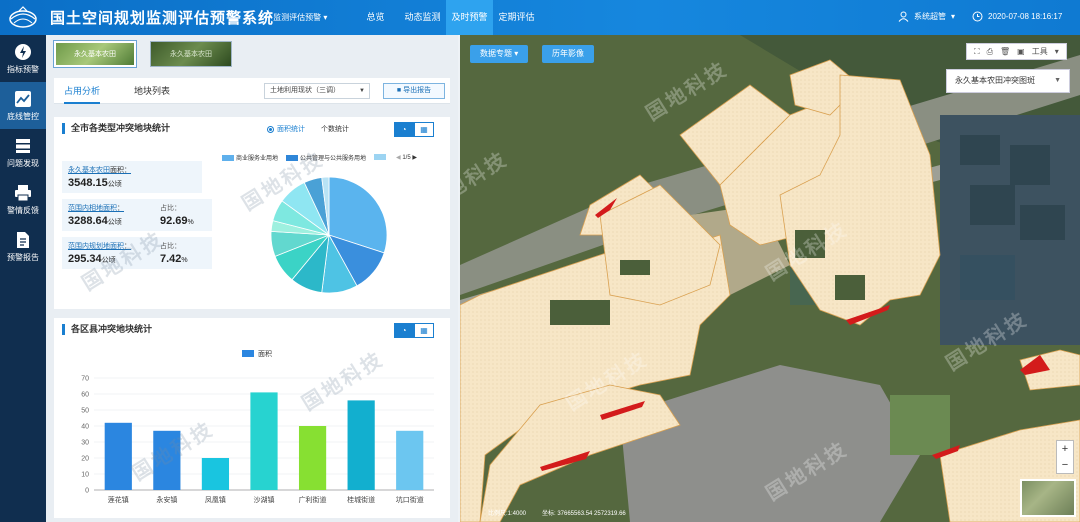  Describe the element at coordinates (990, 52) in the screenshot. I see `print-icon: ⎙` at that location.